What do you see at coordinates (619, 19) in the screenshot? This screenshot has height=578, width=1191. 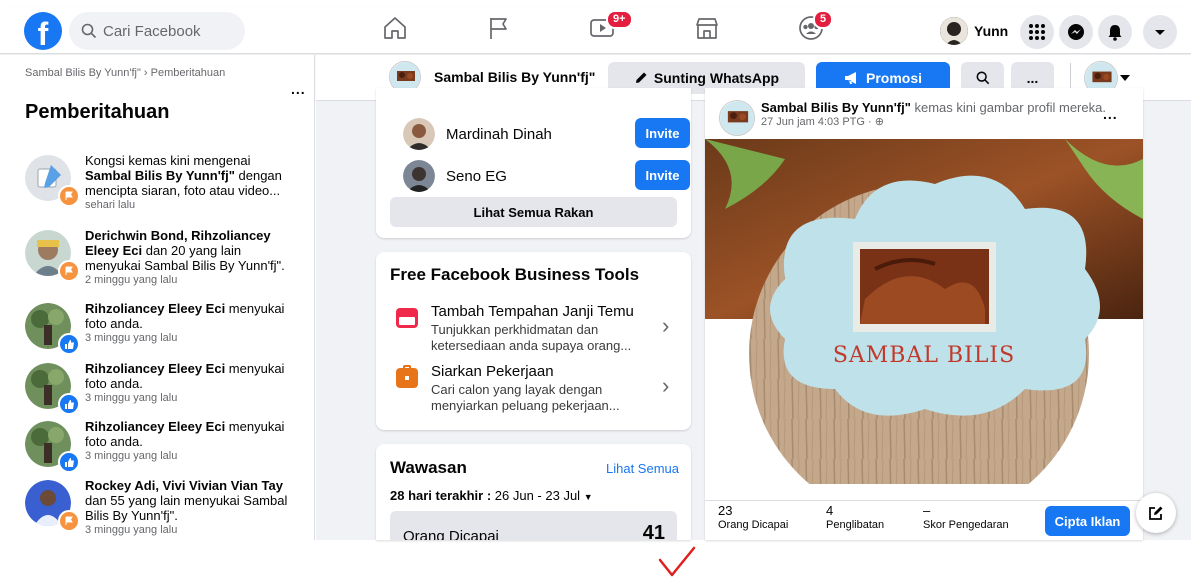 I see `watch-badge: 9+` at bounding box center [619, 19].